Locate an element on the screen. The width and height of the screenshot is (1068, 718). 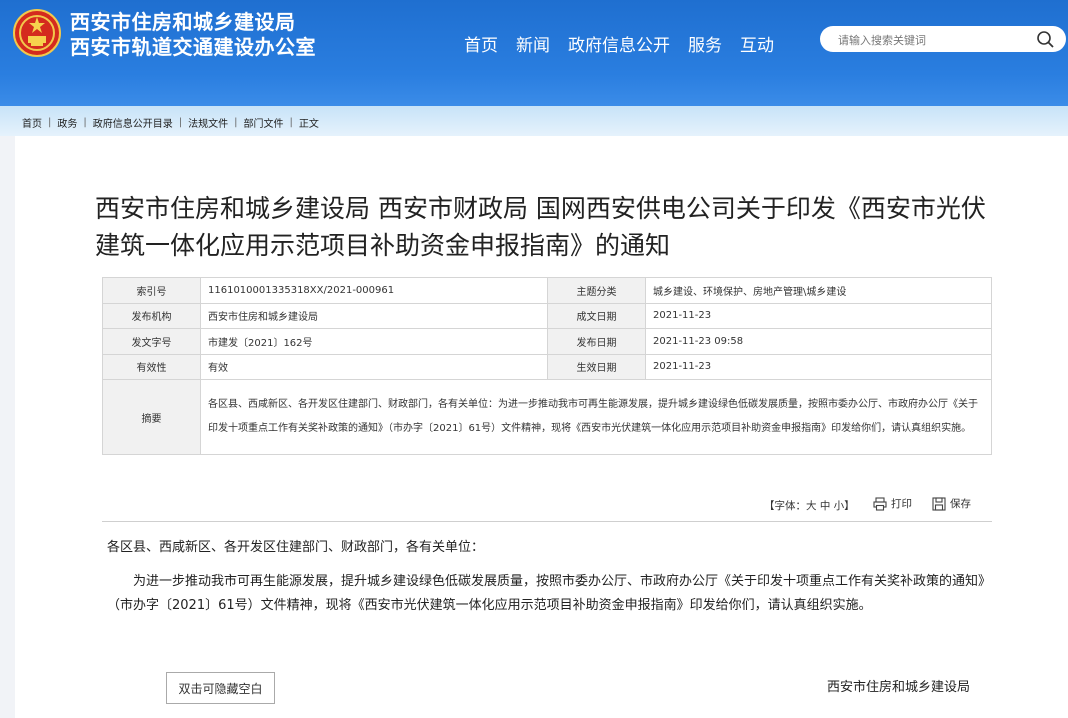
salutation: 各区县、西咸新区、各开发区住建部门、财政部门，各有关单位： is located at coordinates (296, 547).